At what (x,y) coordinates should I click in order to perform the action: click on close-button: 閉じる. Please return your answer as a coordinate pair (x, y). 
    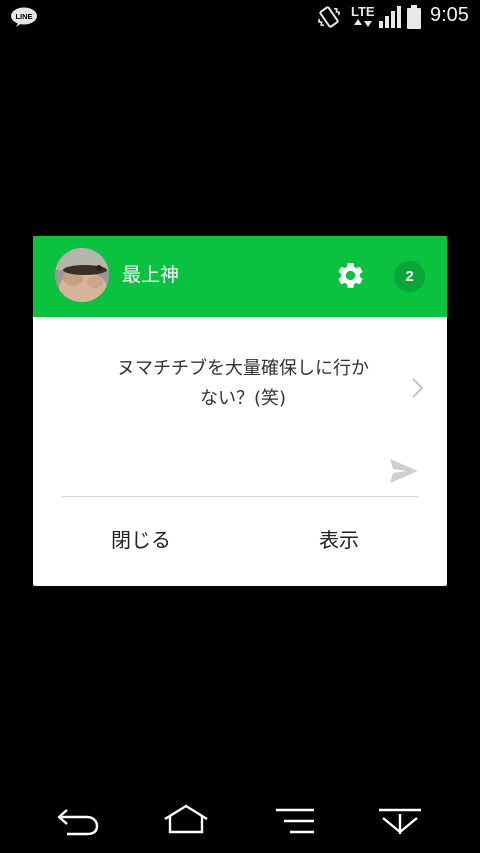
    Looking at the image, I should click on (141, 540).